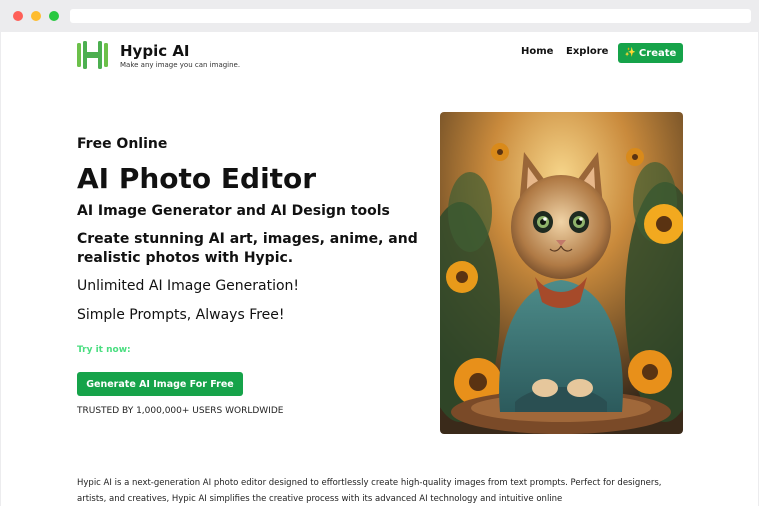 This screenshot has height=506, width=759. What do you see at coordinates (54, 16) in the screenshot?
I see `maximize-icon` at bounding box center [54, 16].